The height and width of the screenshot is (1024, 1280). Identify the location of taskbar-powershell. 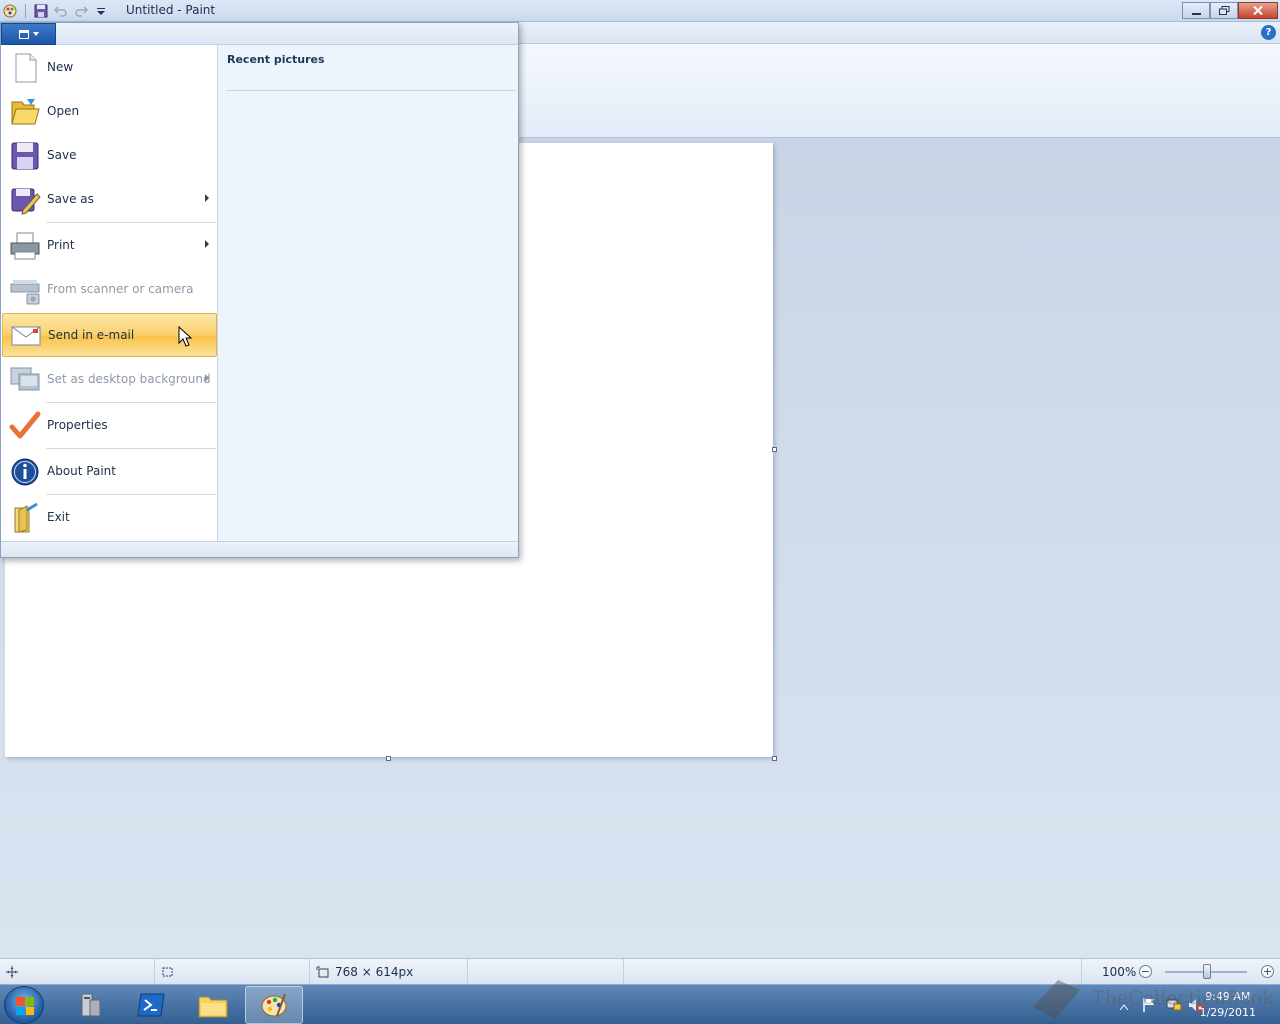
(151, 1005).